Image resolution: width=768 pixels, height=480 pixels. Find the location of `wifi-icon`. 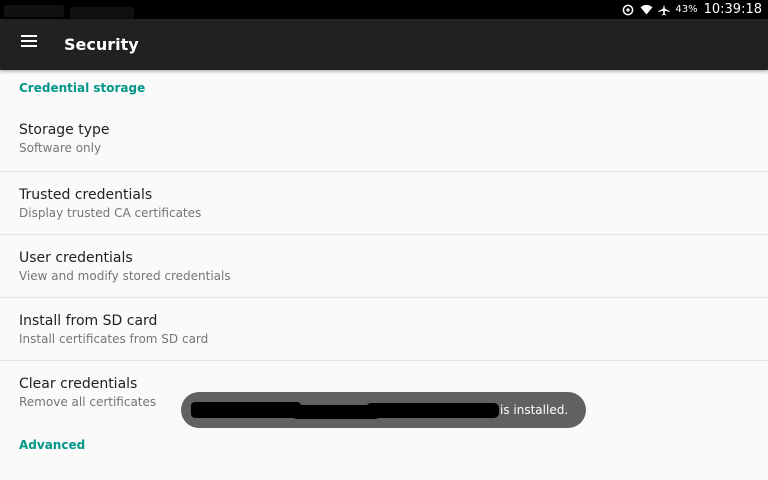

wifi-icon is located at coordinates (646, 10).